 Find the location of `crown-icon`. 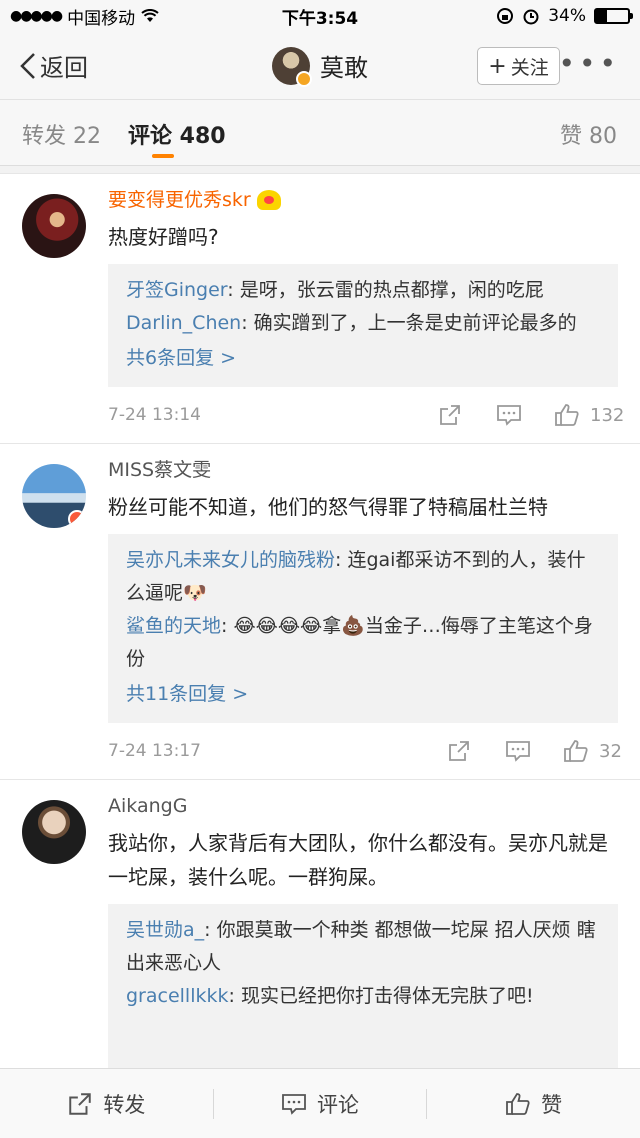

crown-icon is located at coordinates (268, 200).